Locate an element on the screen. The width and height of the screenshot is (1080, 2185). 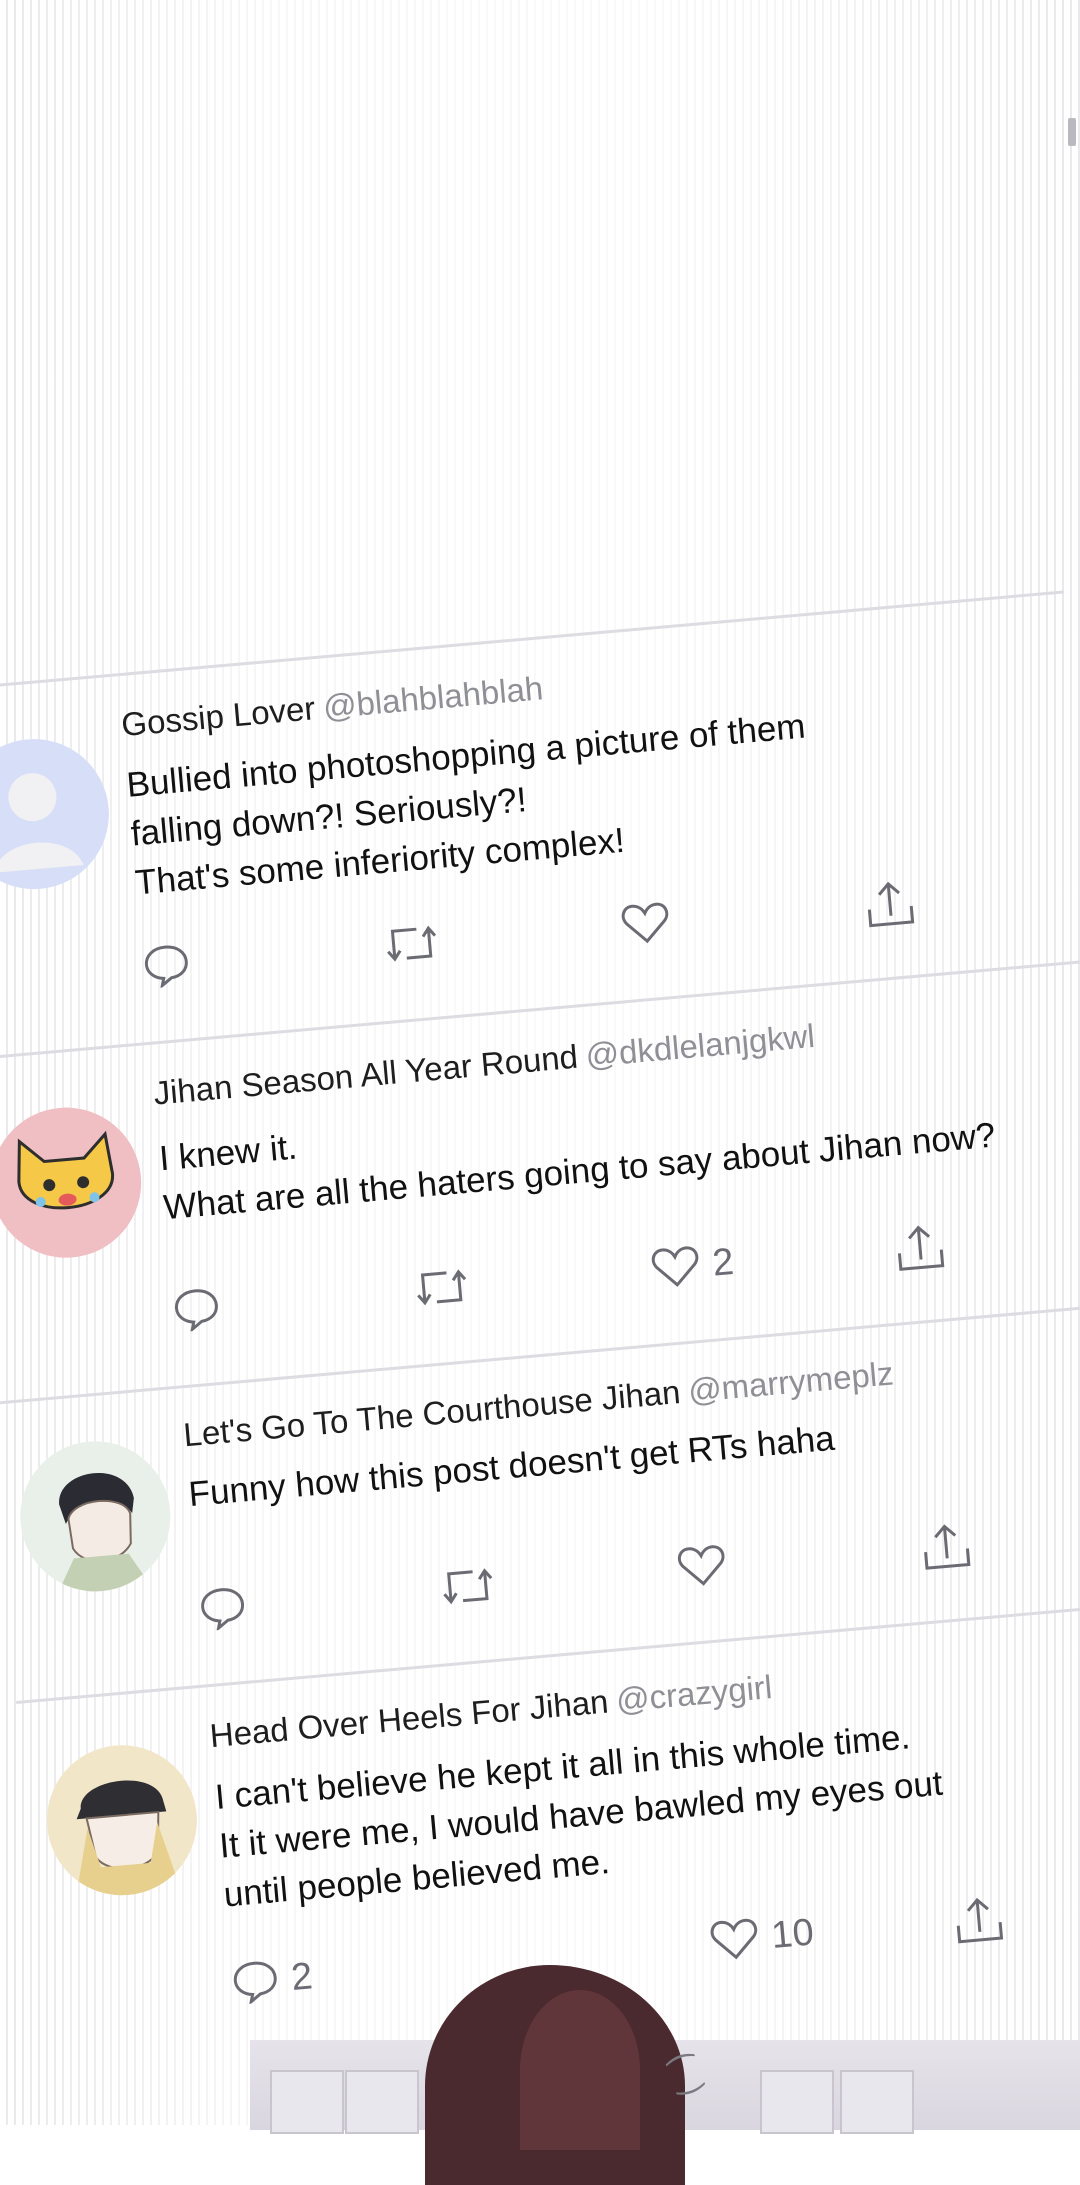
scroll-indicator is located at coordinates (1072, 132).